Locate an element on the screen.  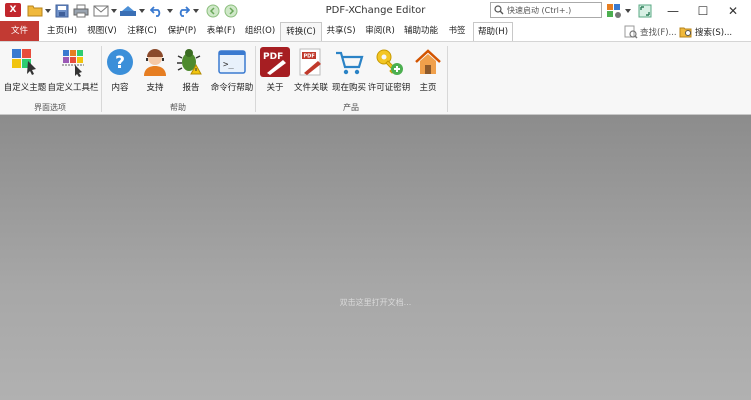
file-association-button: PDF 文件关联 is located at coordinates (311, 70).